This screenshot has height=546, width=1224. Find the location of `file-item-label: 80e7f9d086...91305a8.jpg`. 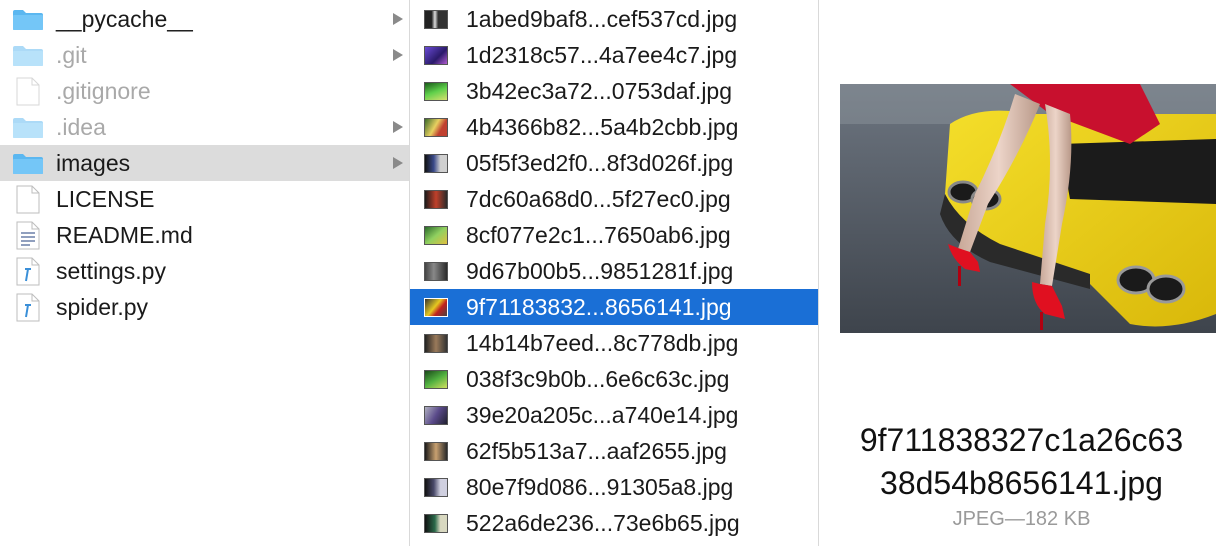

file-item-label: 80e7f9d086...91305a8.jpg is located at coordinates (600, 487).